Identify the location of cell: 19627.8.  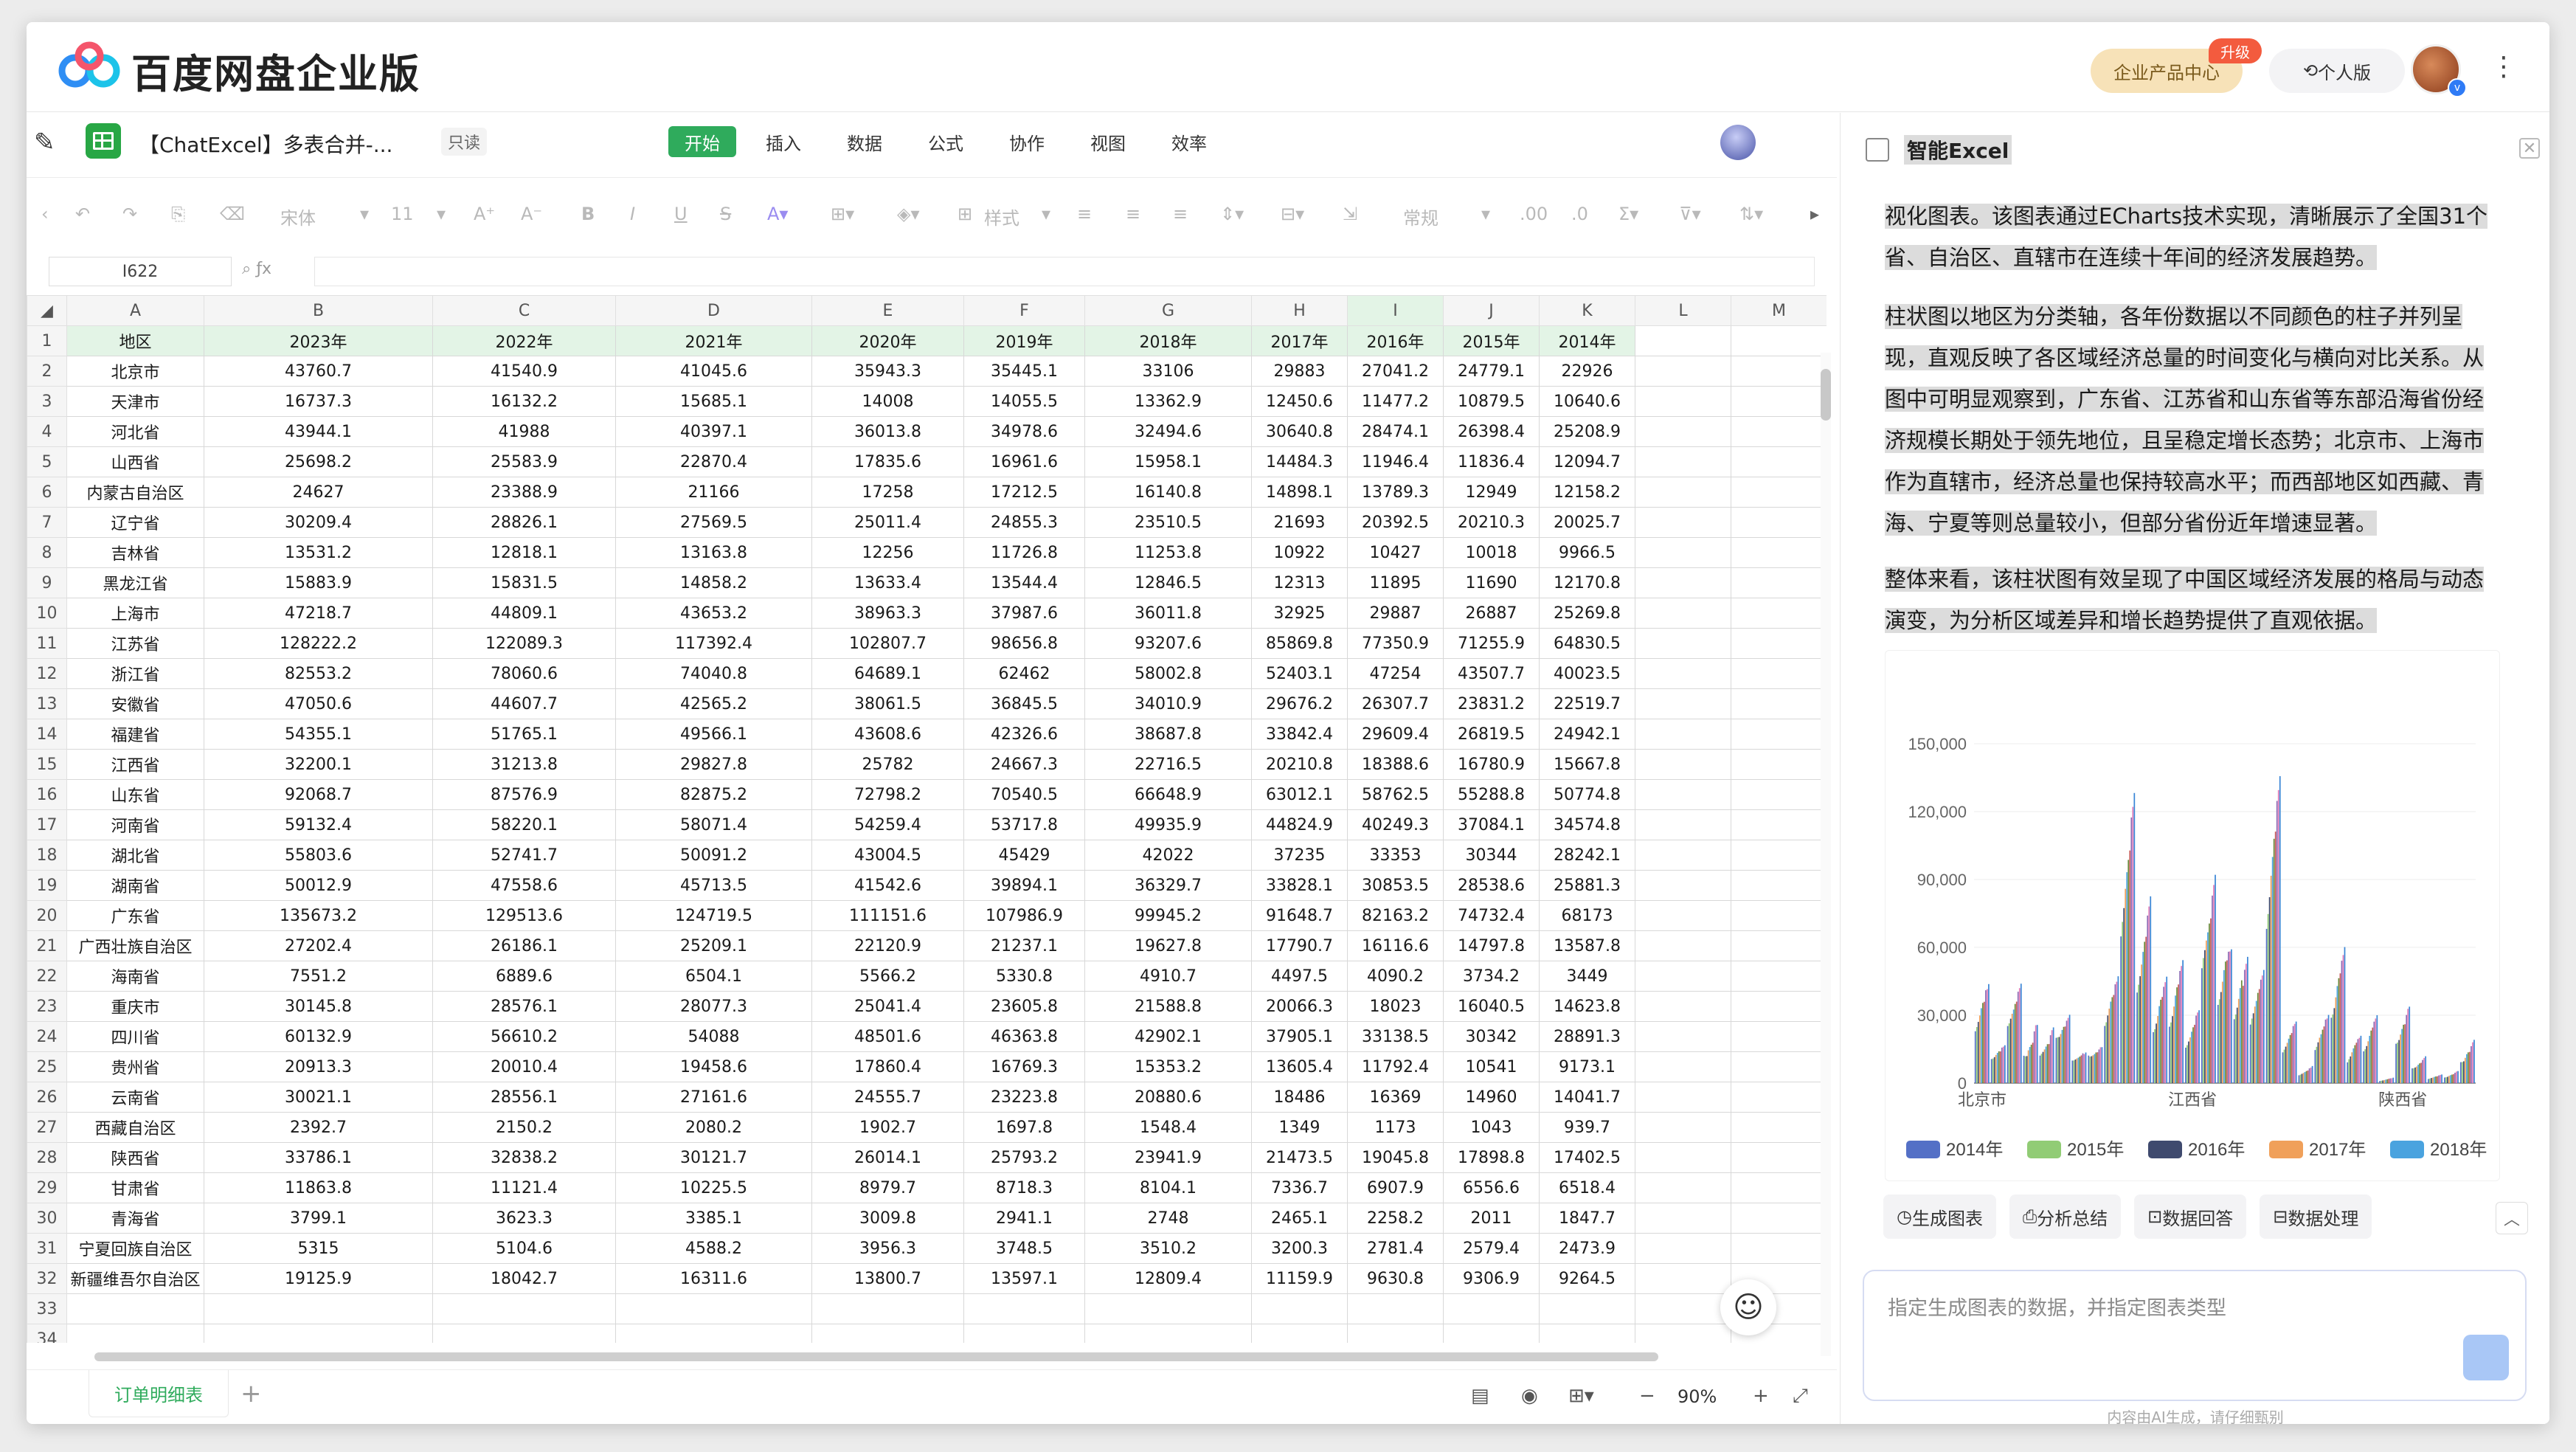
(1168, 945).